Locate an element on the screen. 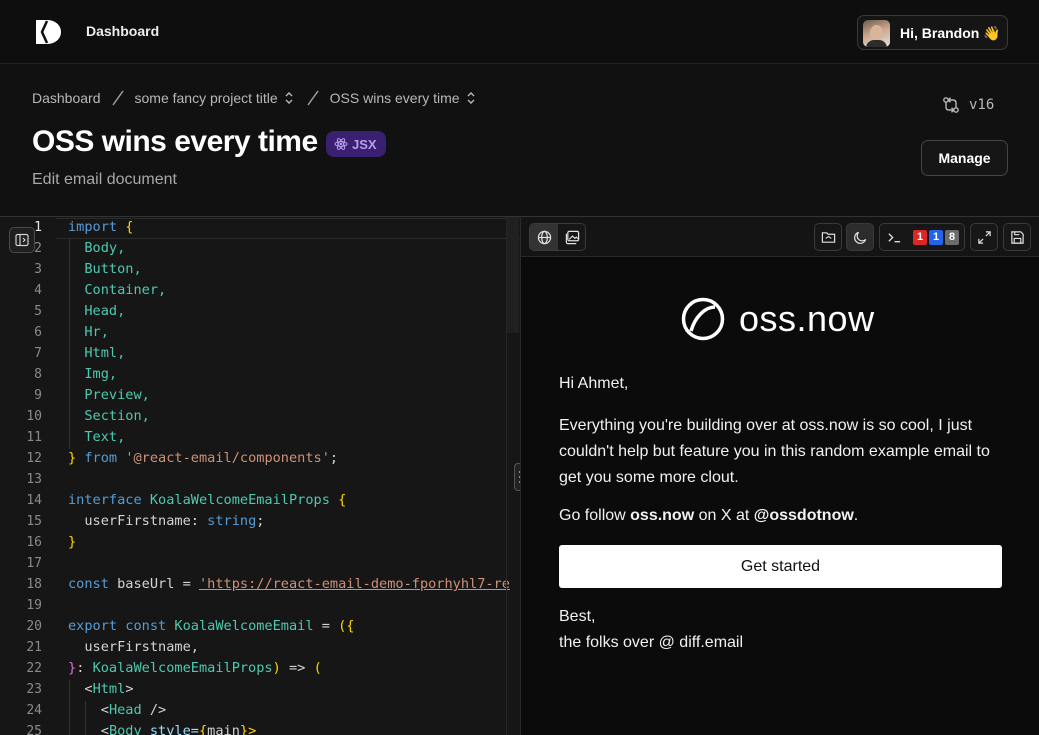  user-menu-button: Hi, Brandon 👋 is located at coordinates (932, 32).